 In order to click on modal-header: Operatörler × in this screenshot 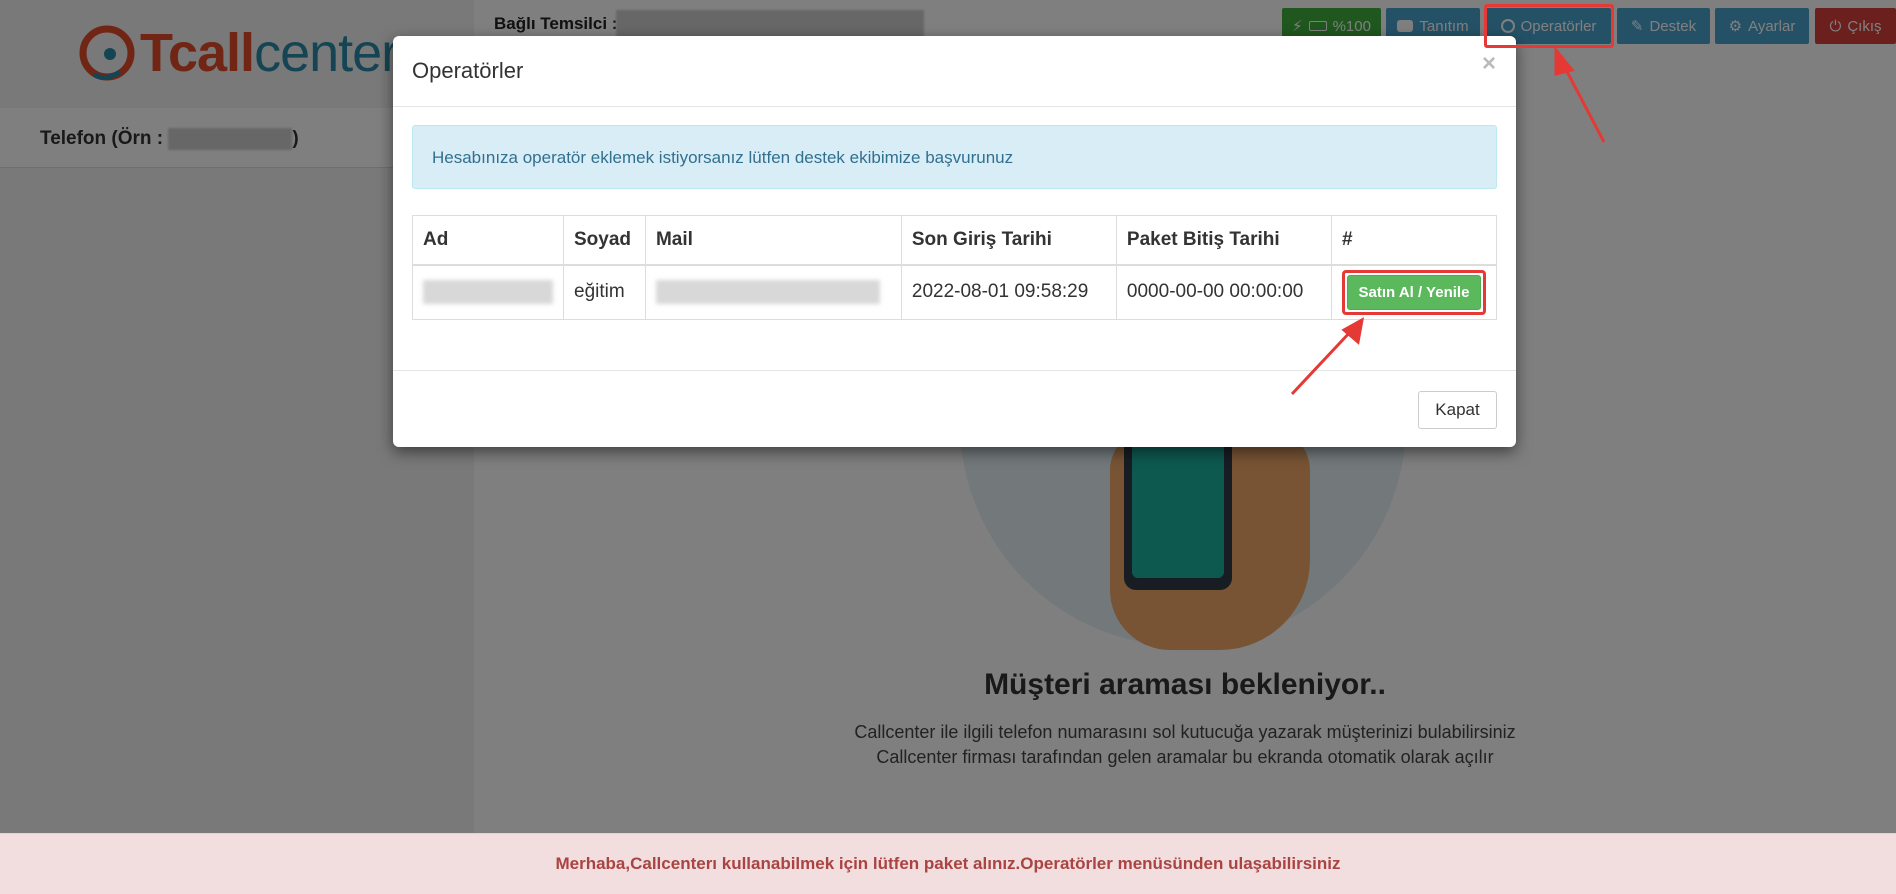, I will do `click(954, 71)`.